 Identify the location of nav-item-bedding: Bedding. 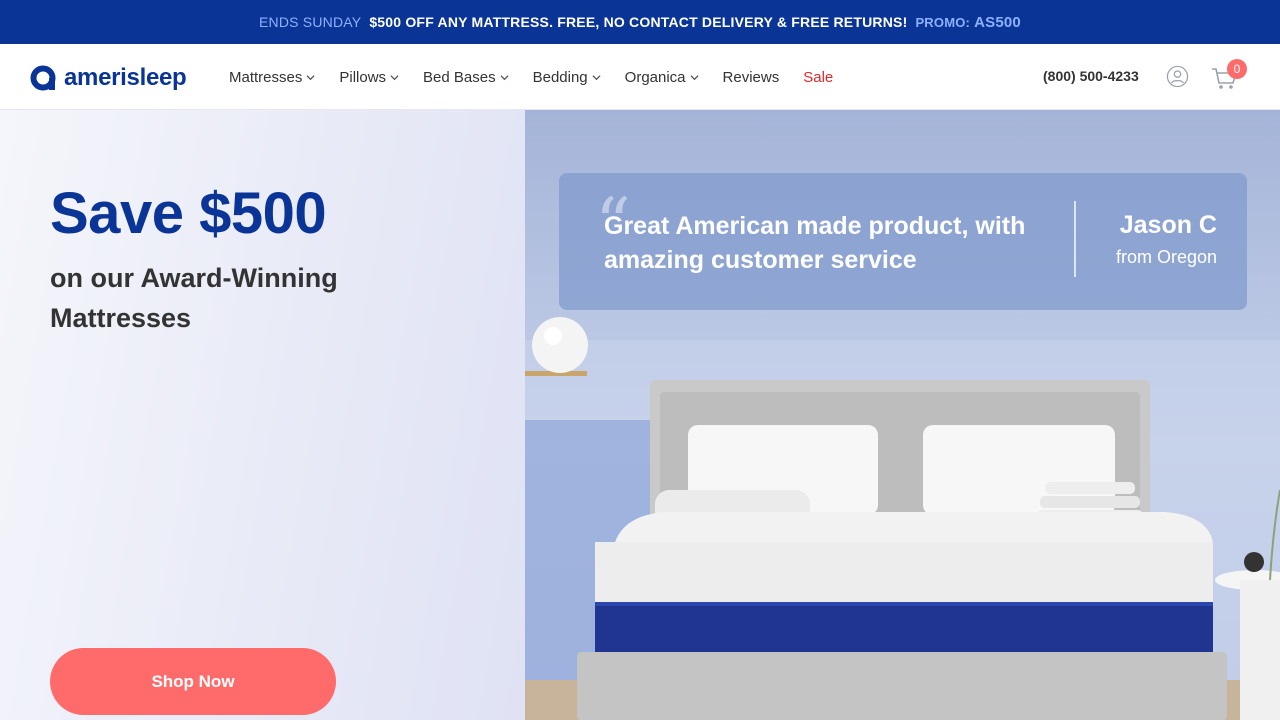
(567, 77).